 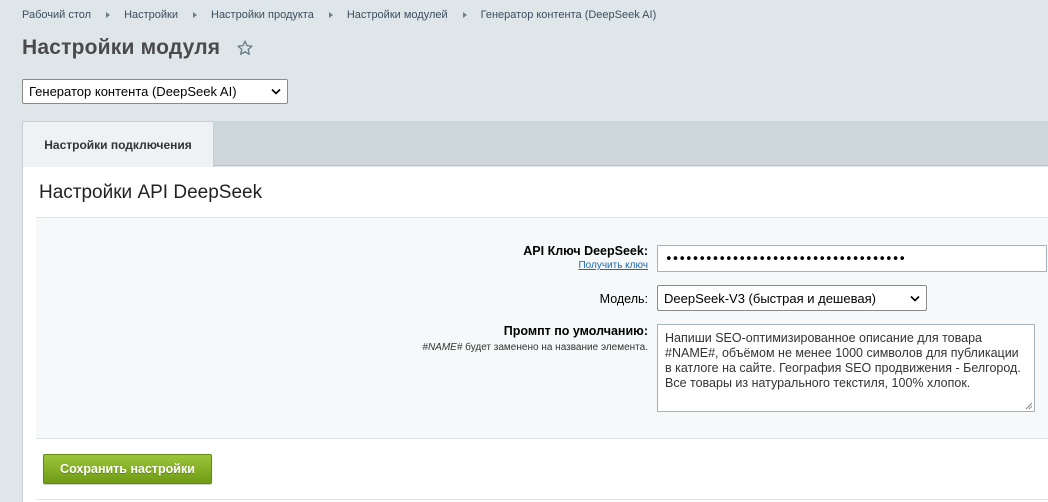 What do you see at coordinates (56, 15) in the screenshot?
I see `breadcrumb-desktop: Рабочий стол` at bounding box center [56, 15].